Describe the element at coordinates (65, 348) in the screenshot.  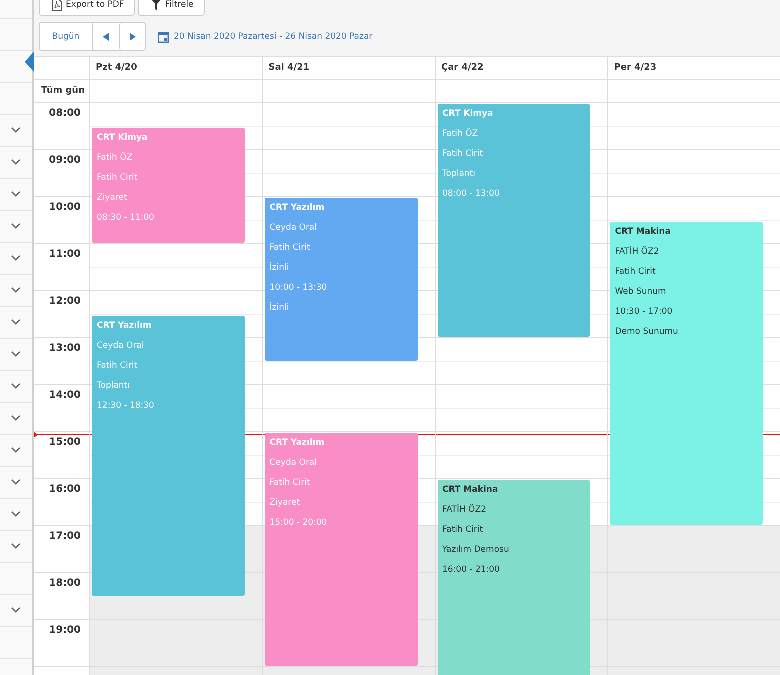
I see `hour-label: 13:00` at that location.